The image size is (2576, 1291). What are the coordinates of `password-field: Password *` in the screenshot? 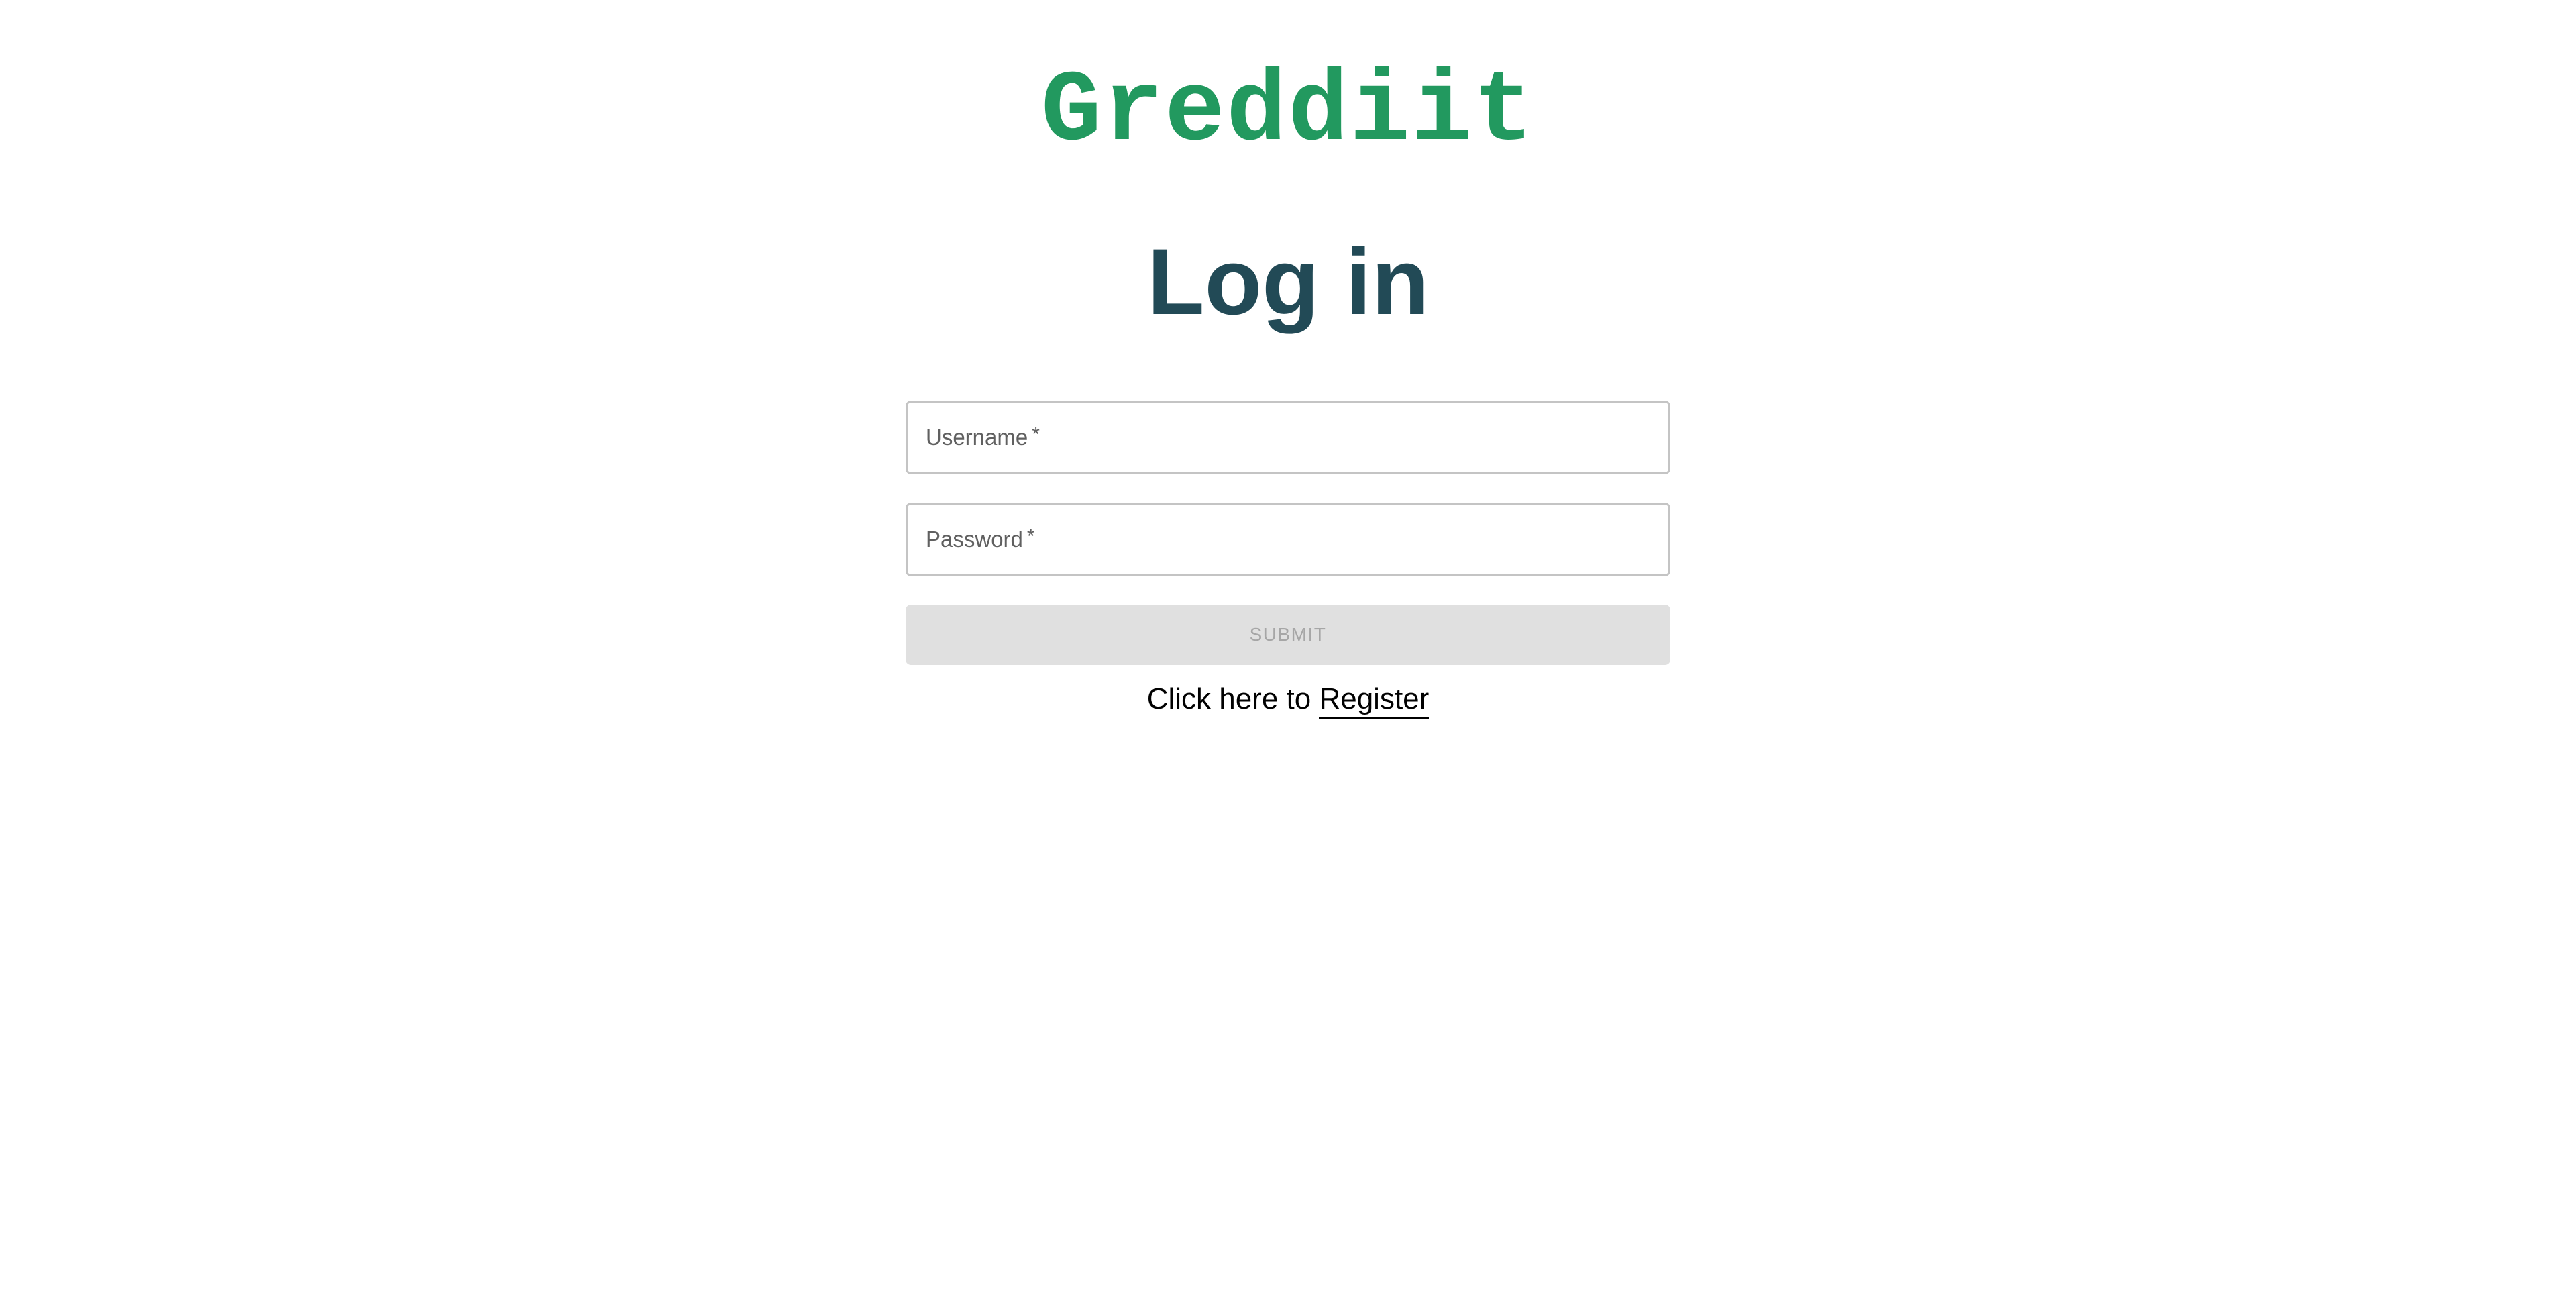 It's located at (1288, 539).